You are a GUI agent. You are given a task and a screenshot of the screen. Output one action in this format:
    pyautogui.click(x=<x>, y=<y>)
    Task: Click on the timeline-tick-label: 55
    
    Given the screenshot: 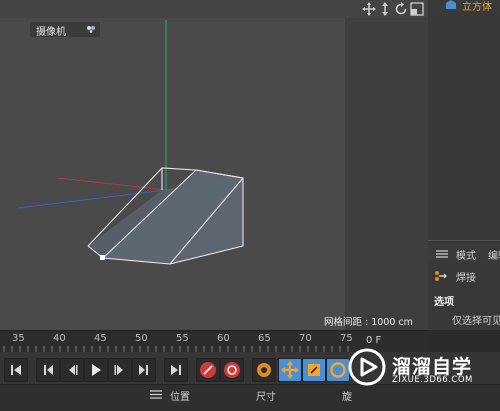 What is the action you would take?
    pyautogui.click(x=182, y=338)
    